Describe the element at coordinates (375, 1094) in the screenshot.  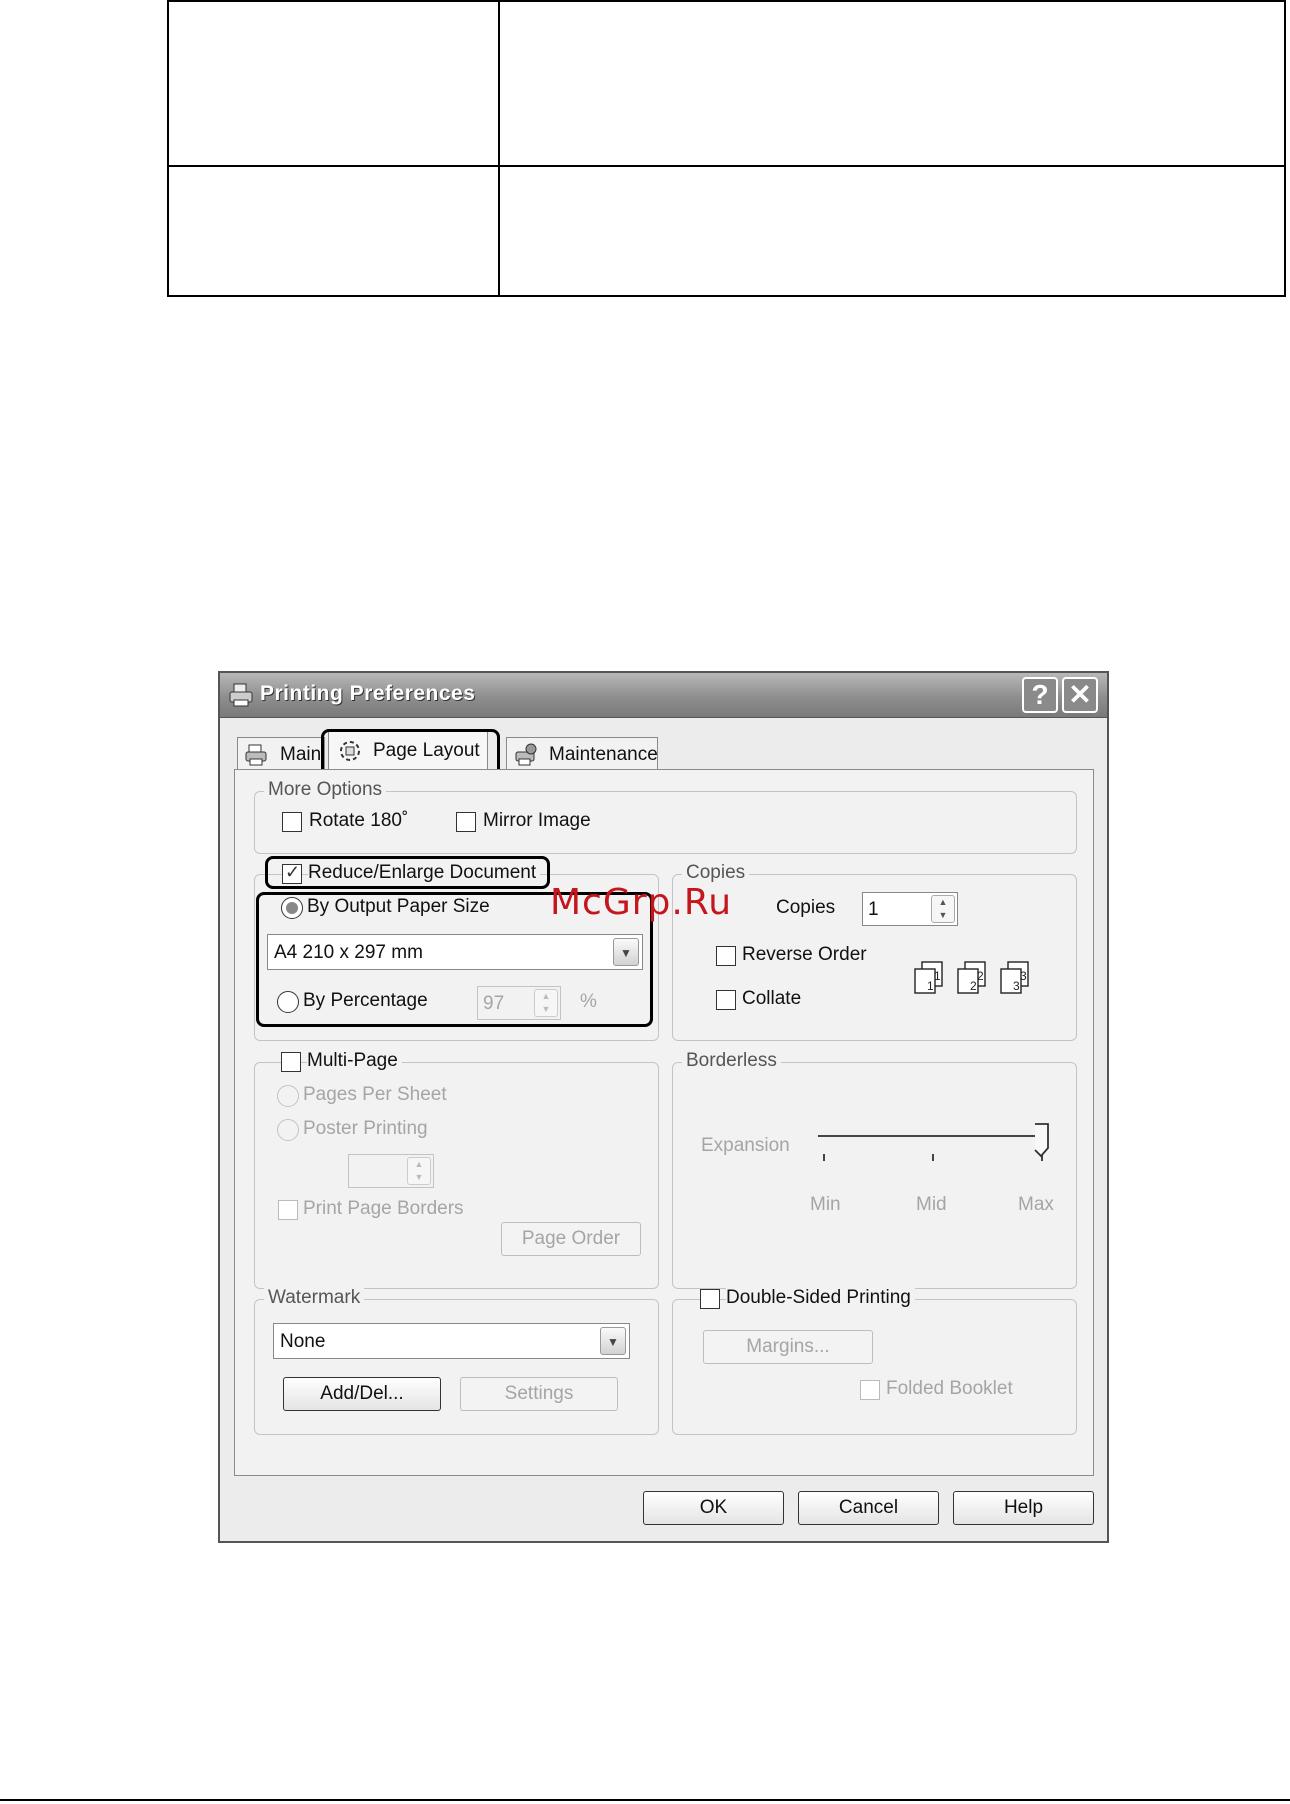
I see `pages-per-sheet-label: Pages Per Sheet` at that location.